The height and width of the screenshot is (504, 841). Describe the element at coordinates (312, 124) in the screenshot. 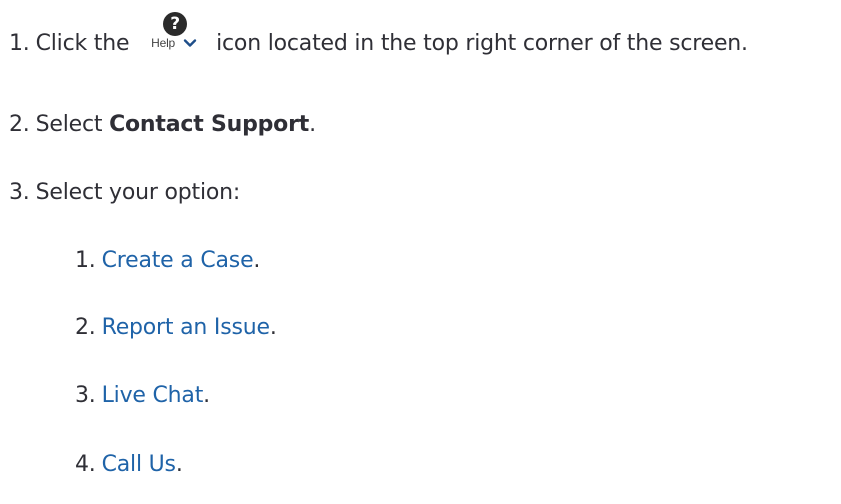

I see `step-punctuation: .` at that location.